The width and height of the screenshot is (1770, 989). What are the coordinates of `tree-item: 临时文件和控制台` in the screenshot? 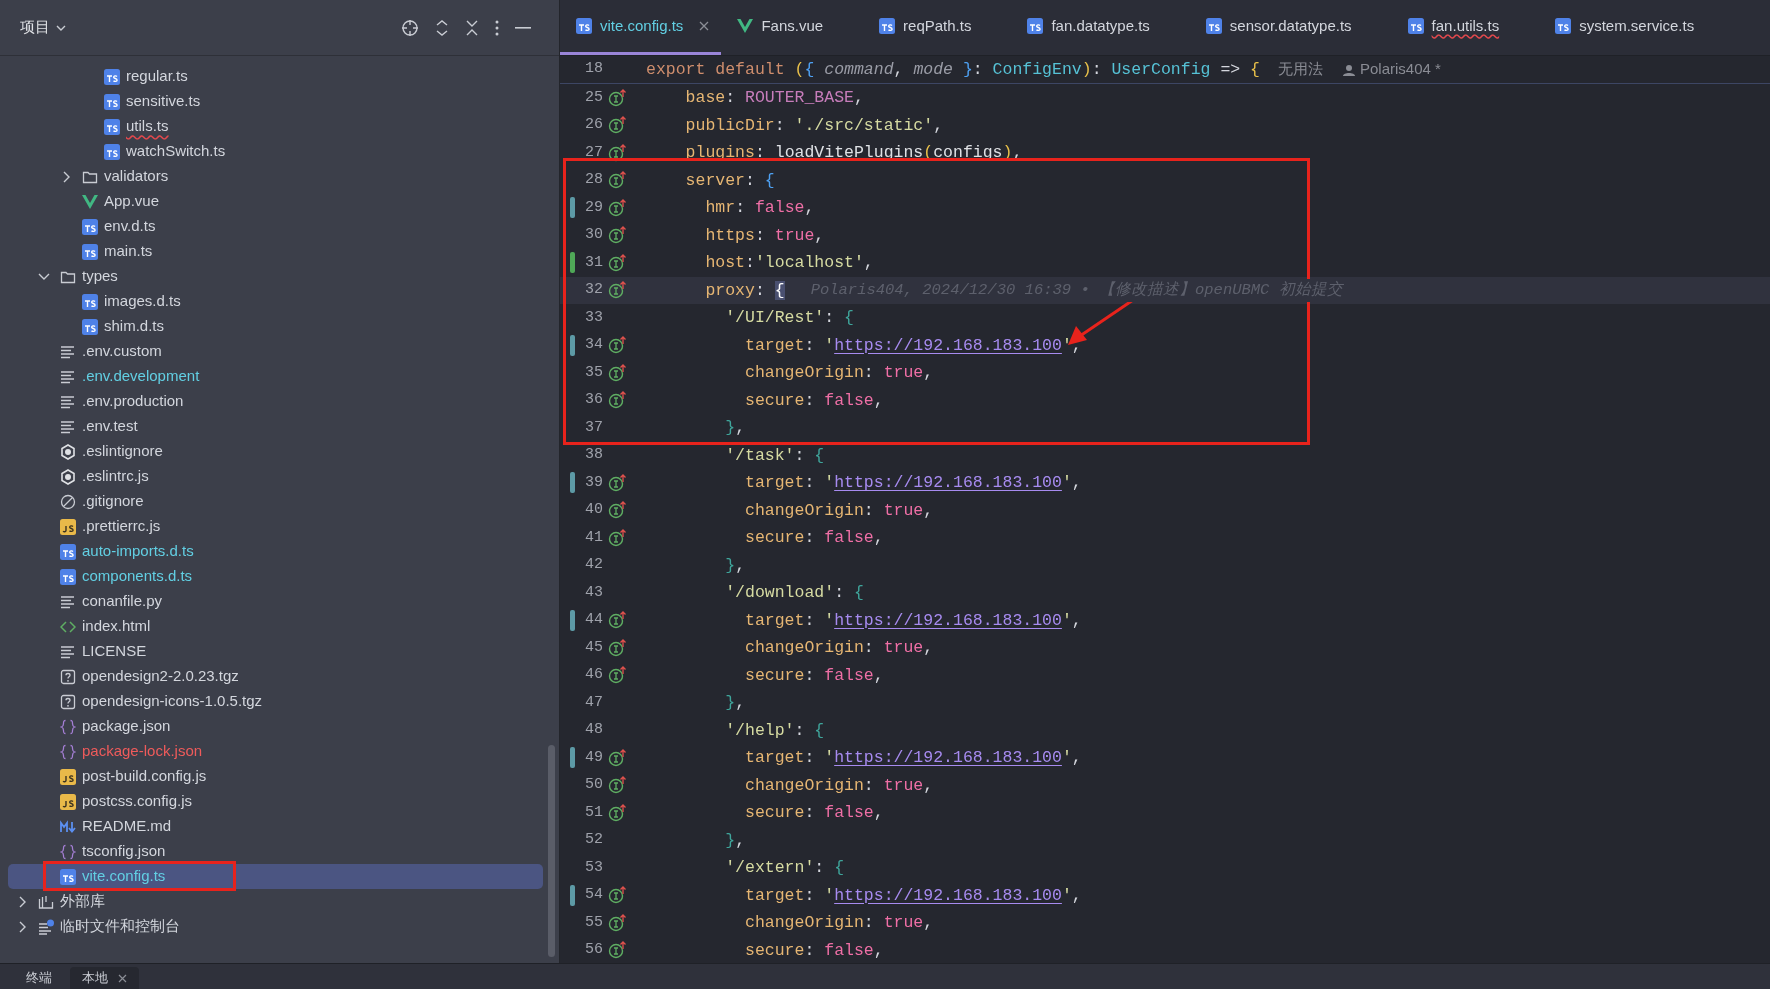 It's located at (275, 926).